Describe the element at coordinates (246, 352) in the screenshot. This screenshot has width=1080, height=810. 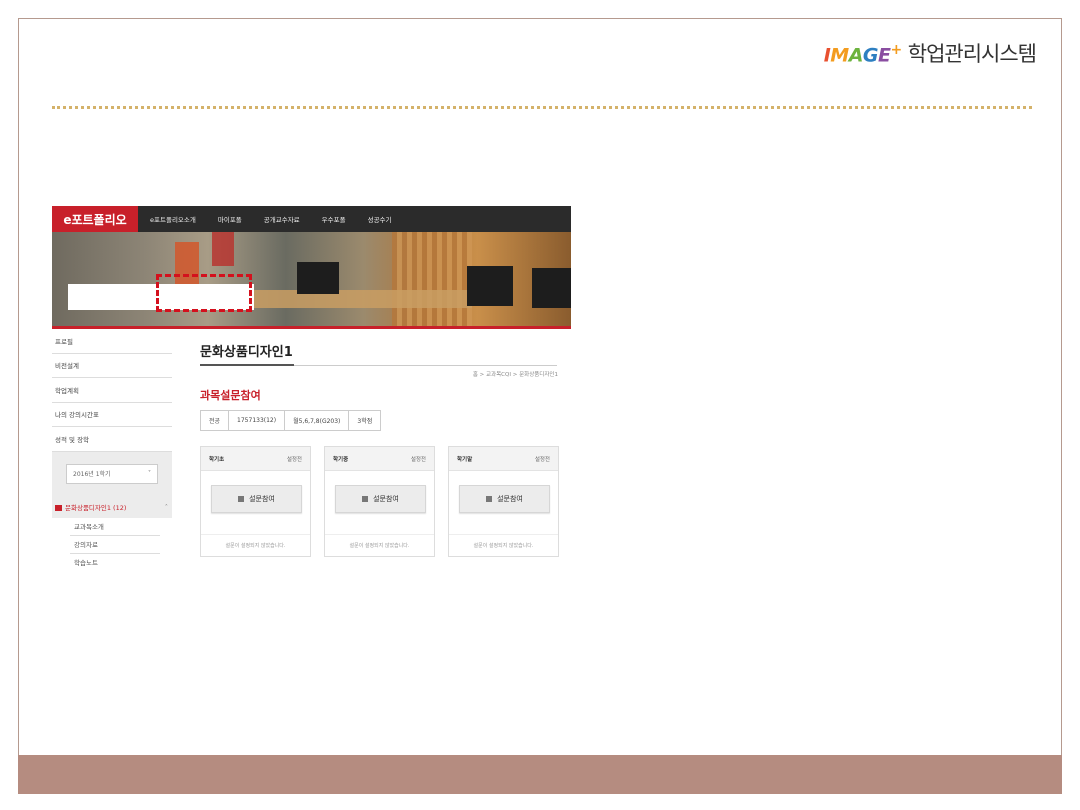
I see `page-title: 문화상품디자인1` at that location.